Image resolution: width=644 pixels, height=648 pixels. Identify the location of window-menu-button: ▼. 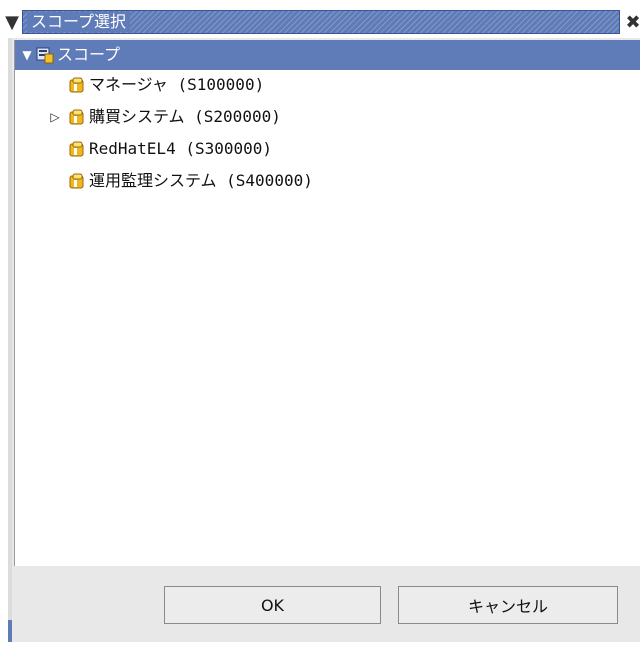
(12, 22).